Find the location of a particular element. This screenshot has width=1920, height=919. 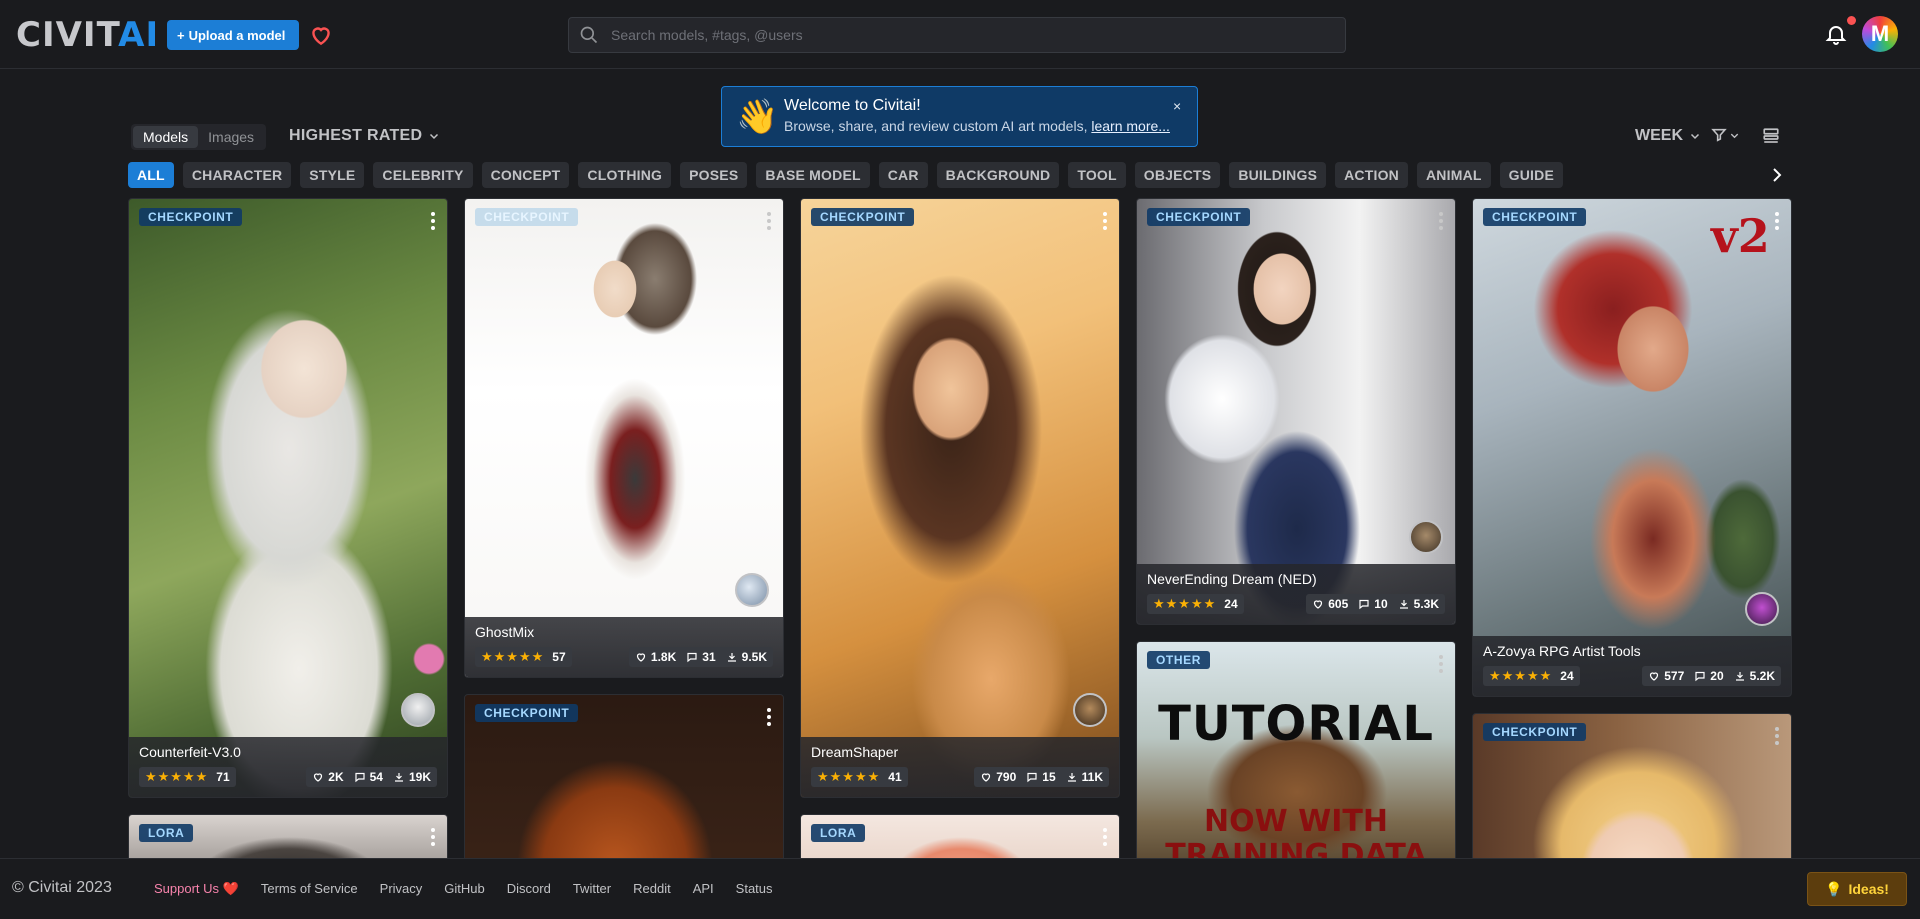

chip-all: ALL is located at coordinates (151, 175).